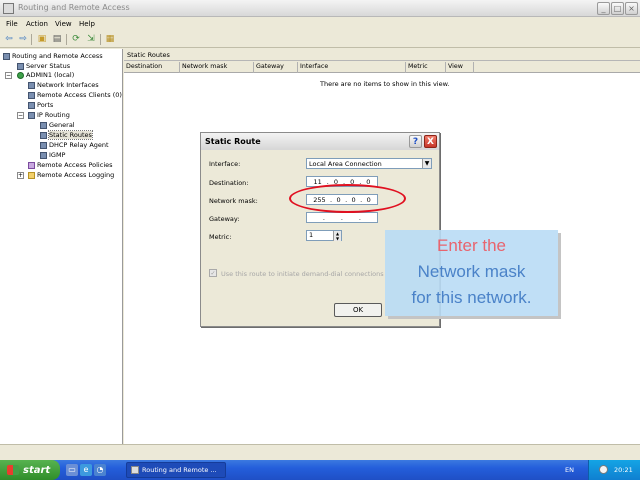  I want to click on internet-explorer-icon: e, so click(86, 470).